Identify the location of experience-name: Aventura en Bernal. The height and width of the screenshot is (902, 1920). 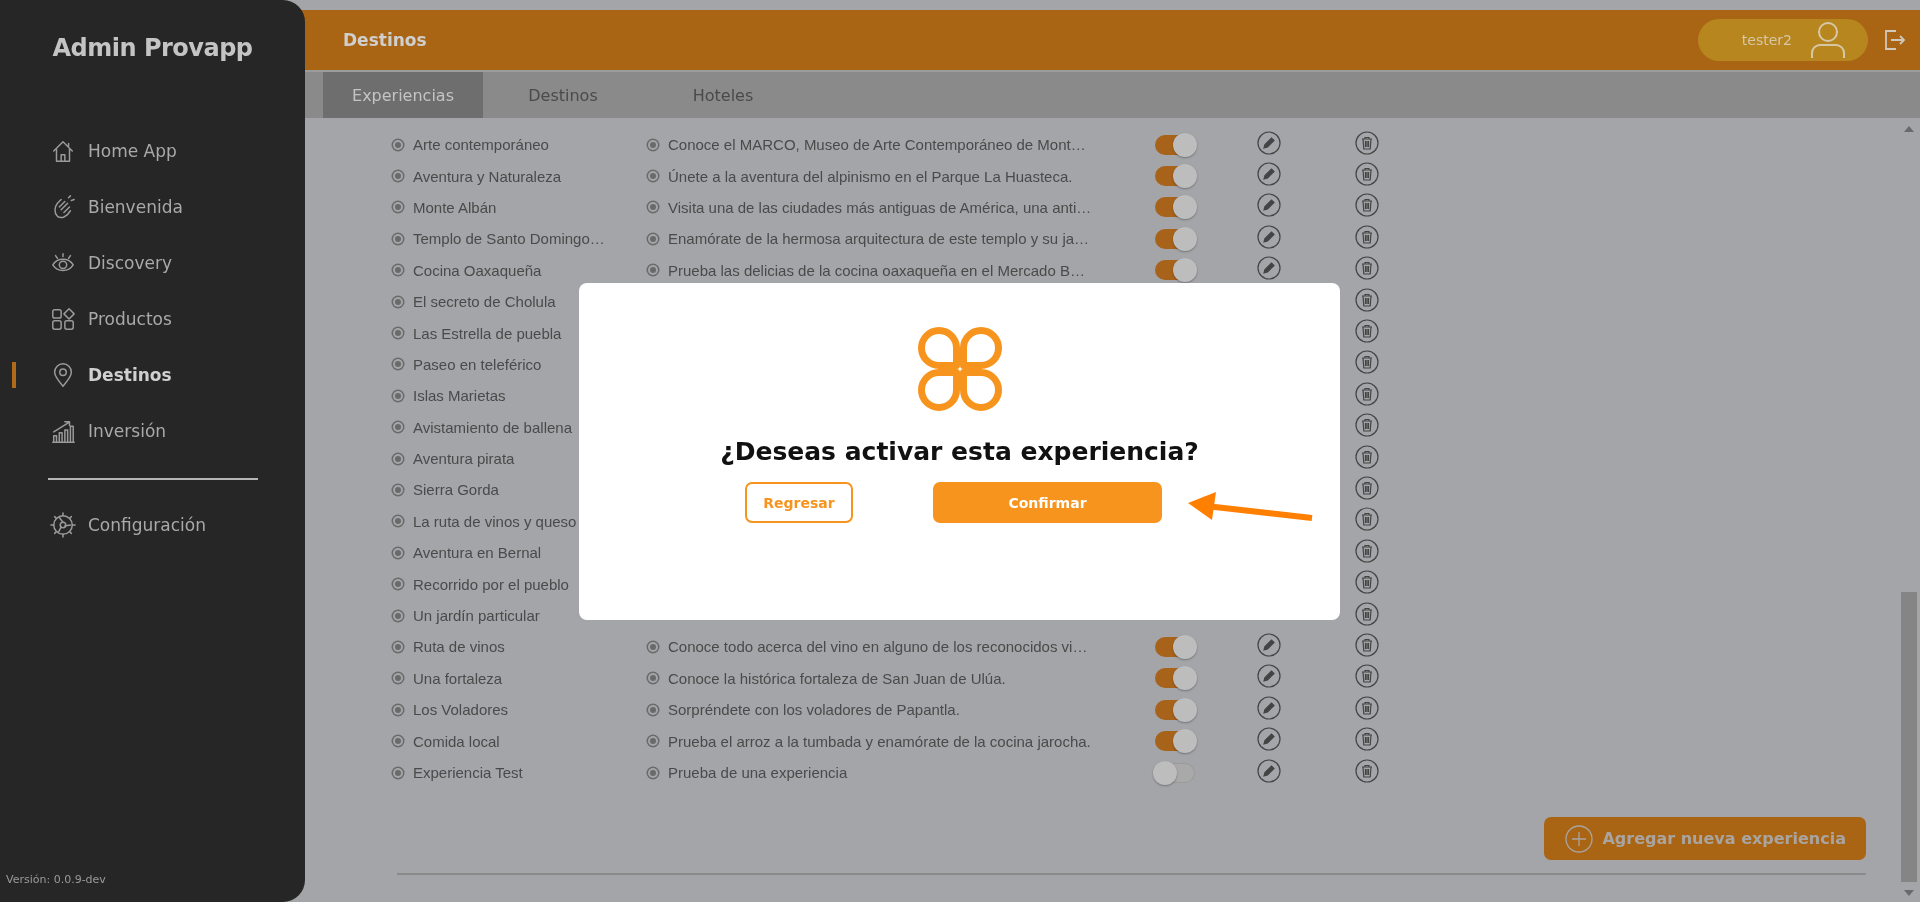
(477, 553).